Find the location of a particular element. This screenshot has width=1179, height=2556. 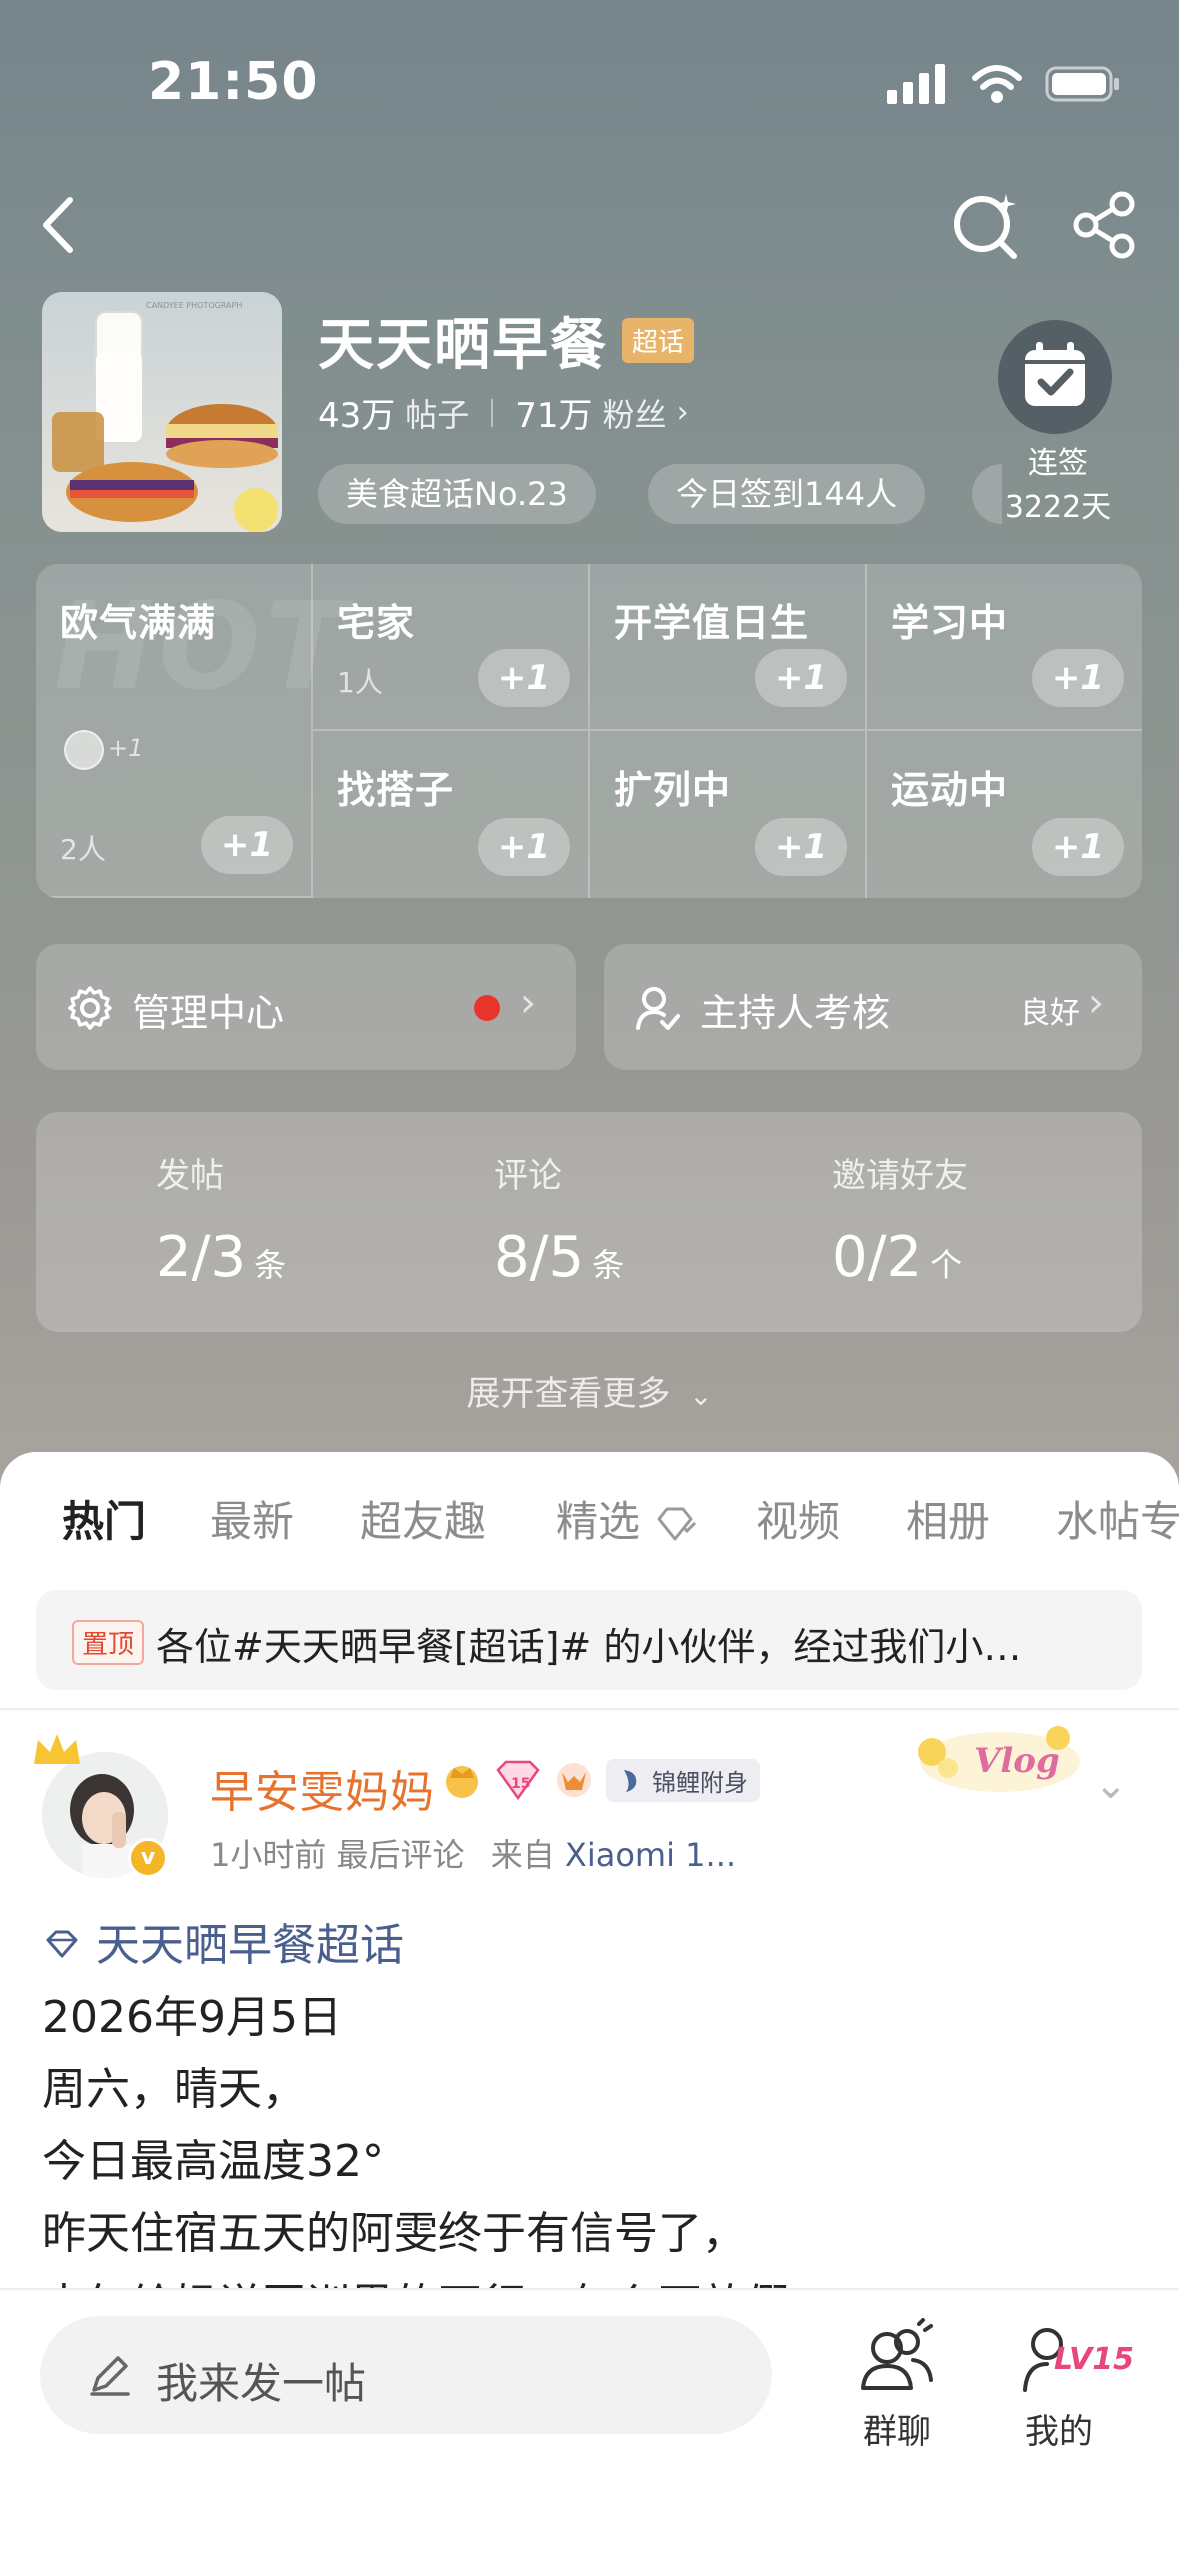

vlog-sticker: Vlog is located at coordinates (999, 1759).